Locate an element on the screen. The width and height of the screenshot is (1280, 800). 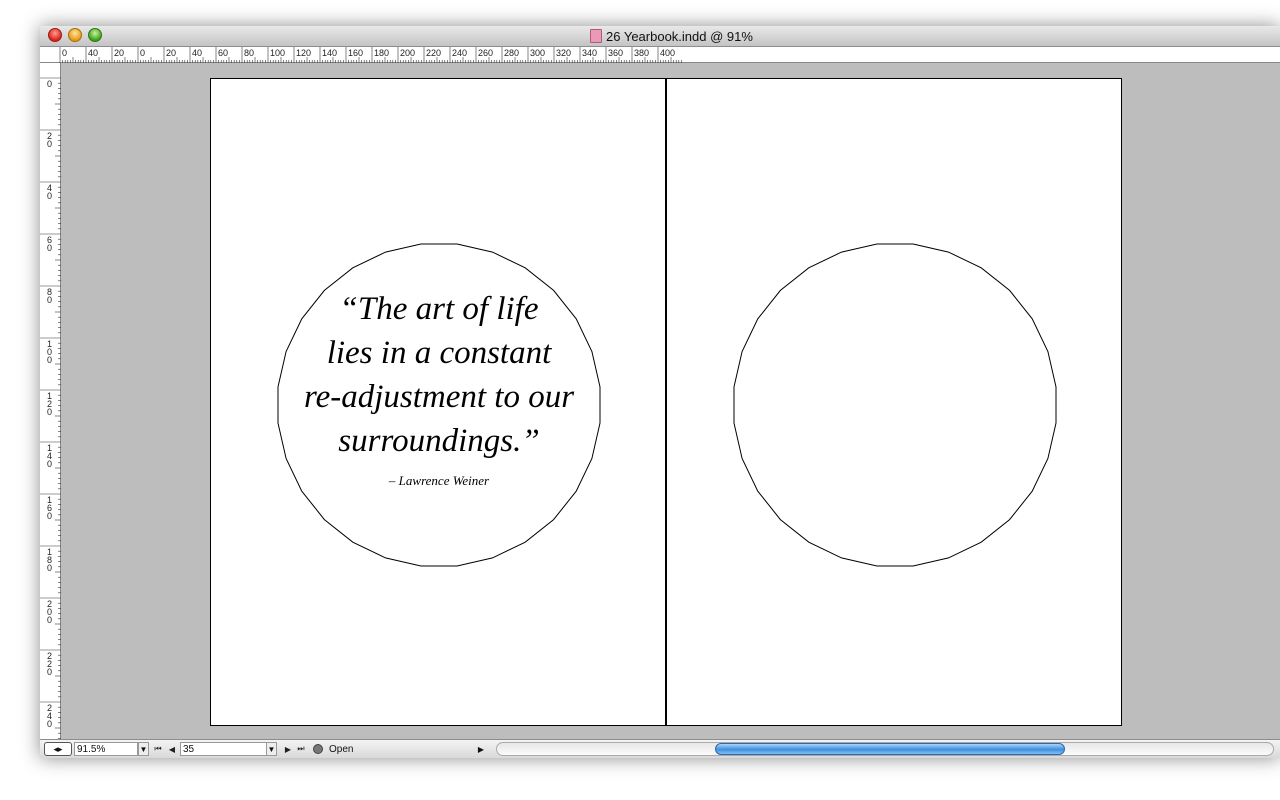
ruler-label: 140 is located at coordinates (329, 53).